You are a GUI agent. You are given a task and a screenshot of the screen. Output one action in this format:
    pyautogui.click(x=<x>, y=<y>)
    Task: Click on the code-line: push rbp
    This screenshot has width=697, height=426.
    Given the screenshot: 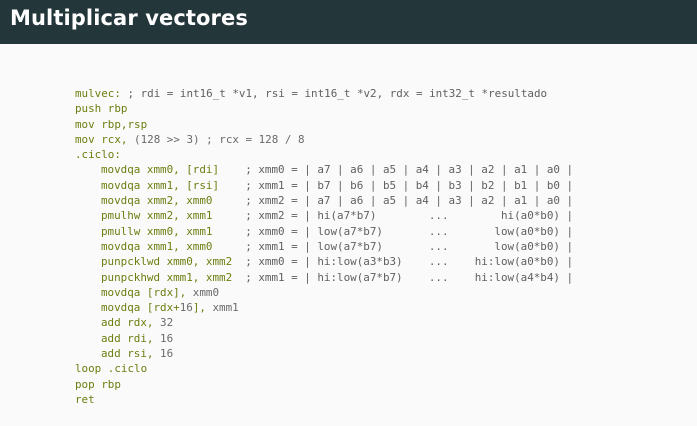 What is the action you would take?
    pyautogui.click(x=324, y=108)
    